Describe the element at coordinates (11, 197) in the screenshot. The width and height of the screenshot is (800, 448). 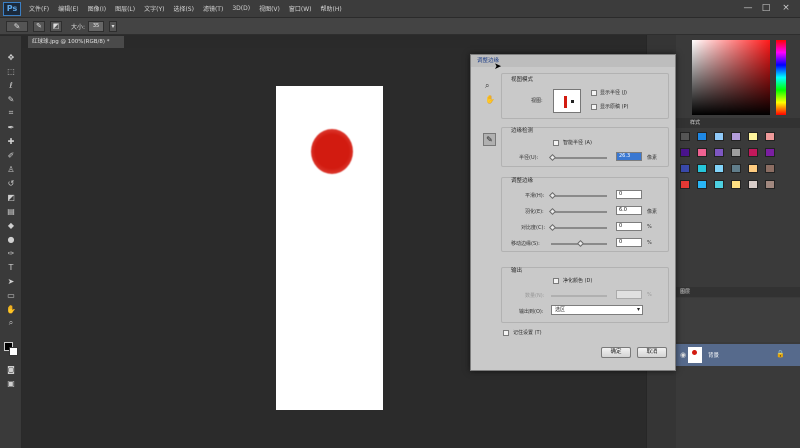
I see `eraser-tool-icon: ◩` at that location.